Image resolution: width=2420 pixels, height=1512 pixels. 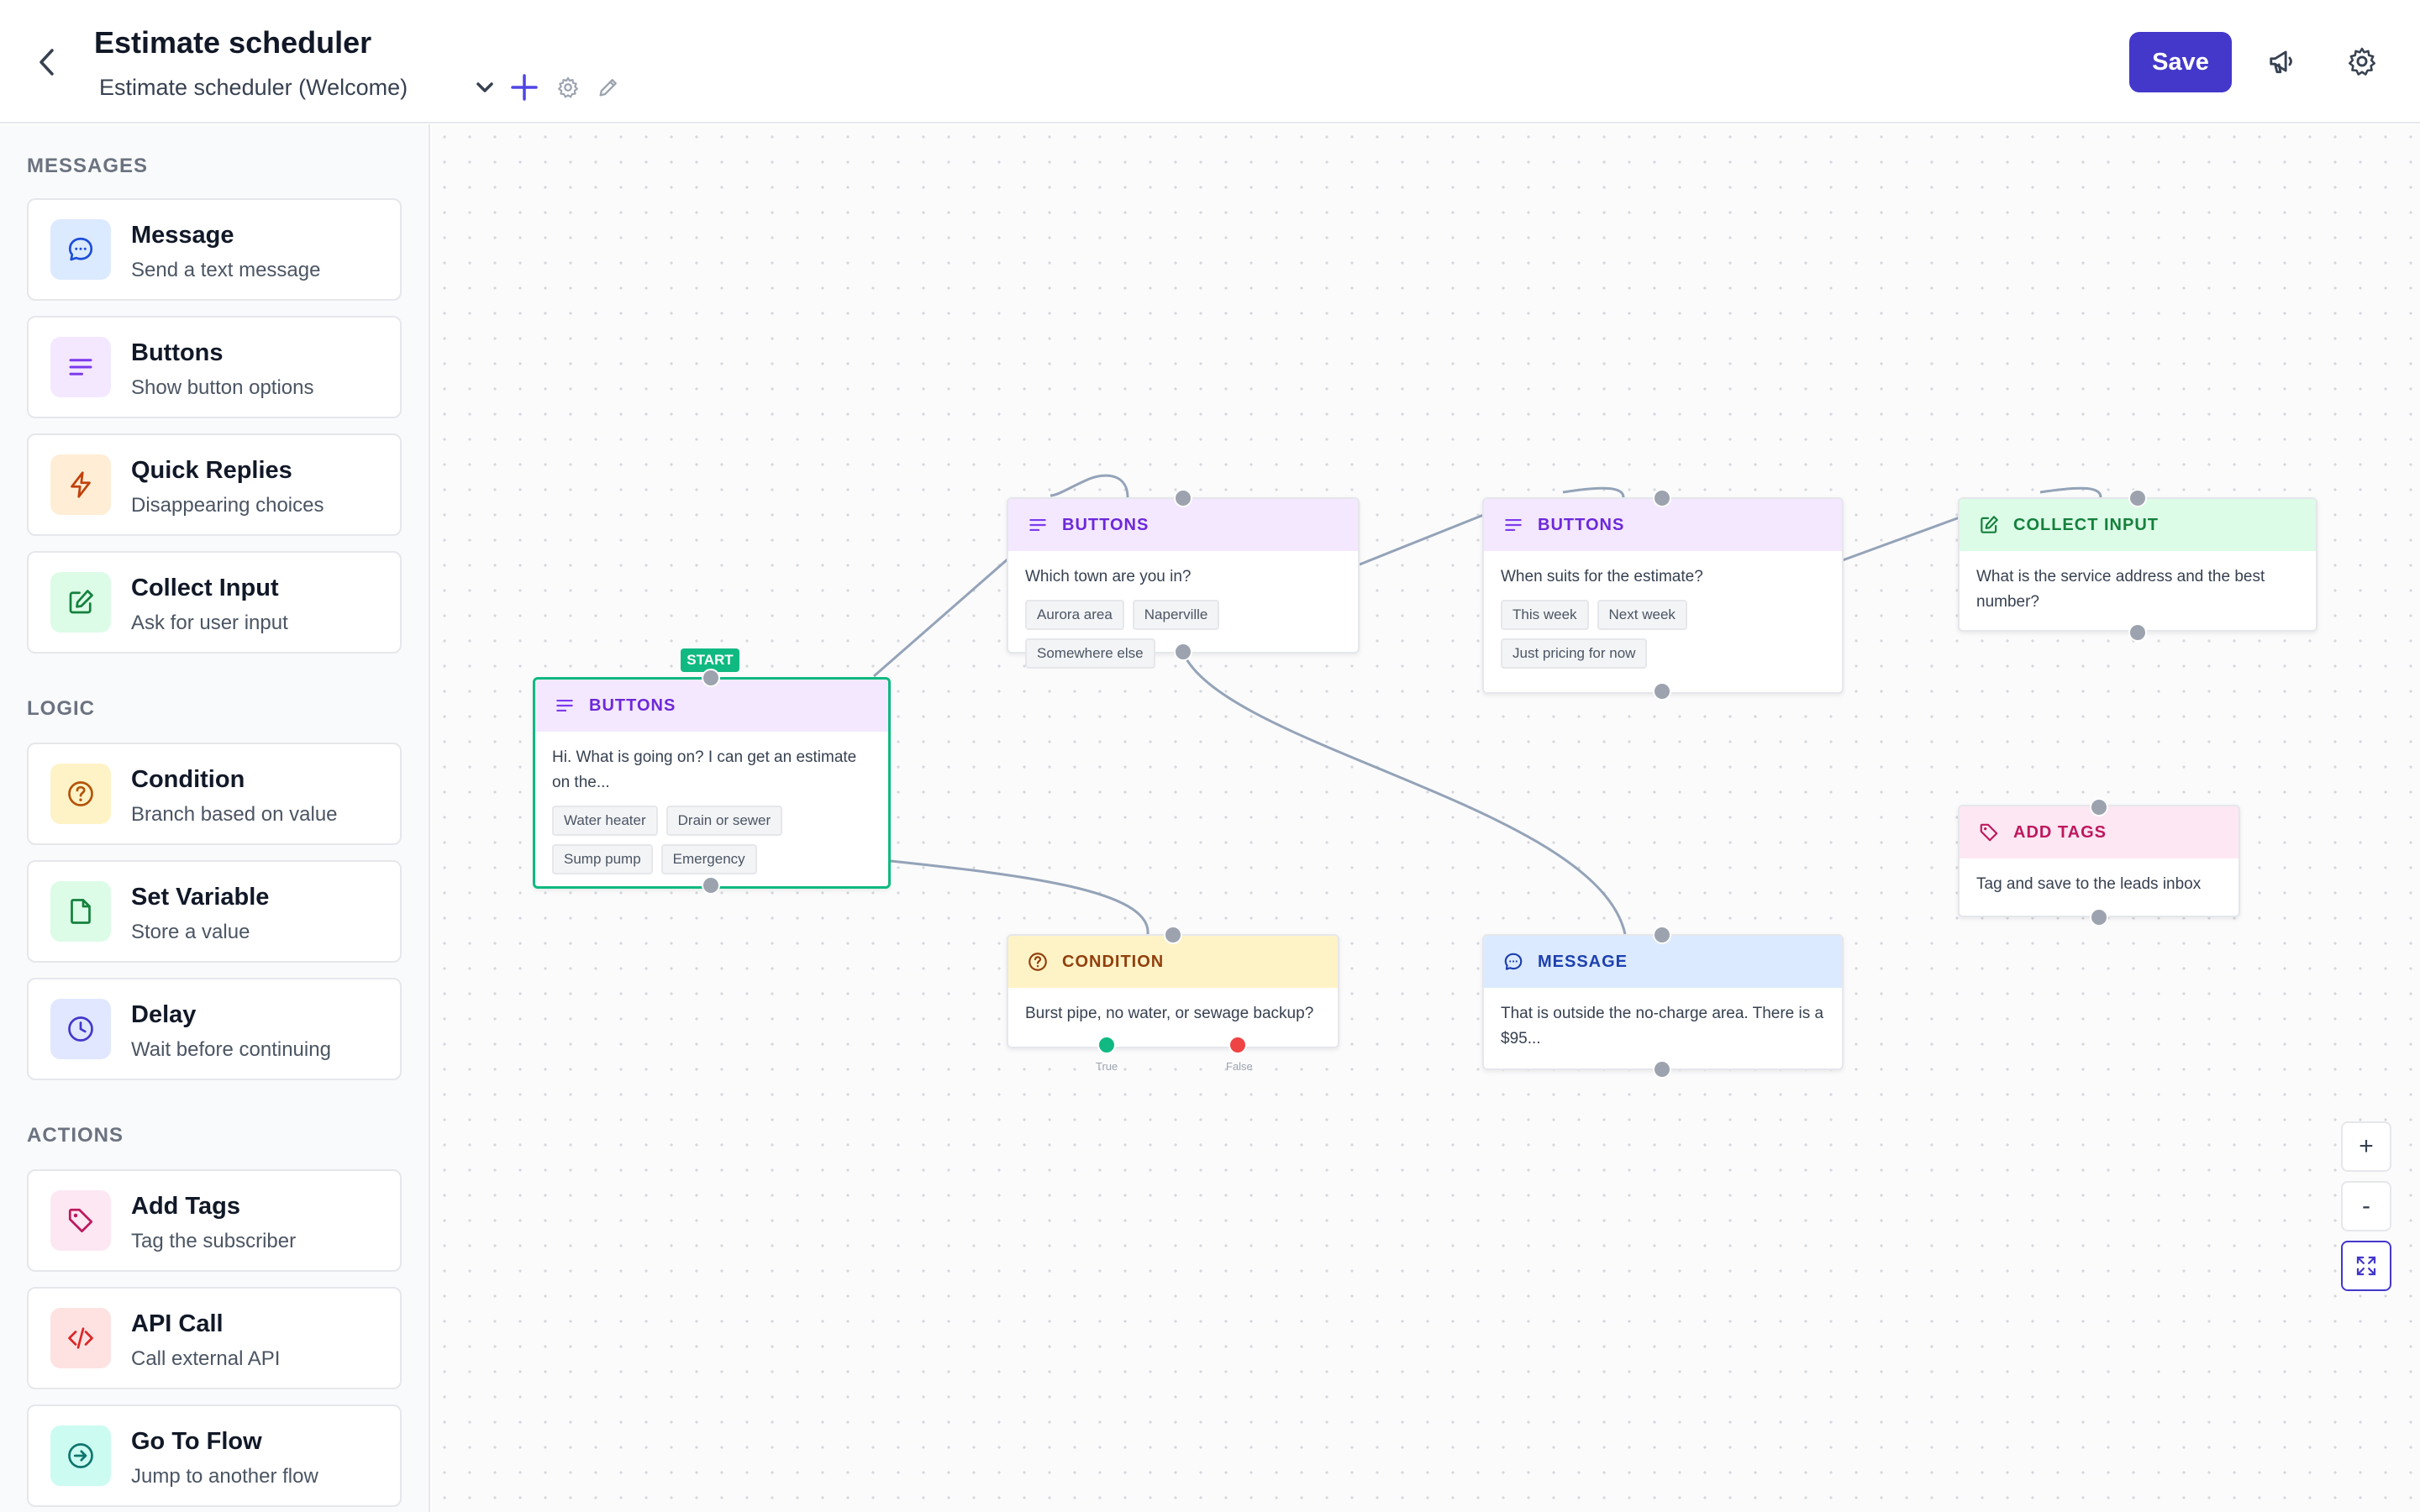 I want to click on palette-item-subtitle: Send a text message, so click(x=226, y=270).